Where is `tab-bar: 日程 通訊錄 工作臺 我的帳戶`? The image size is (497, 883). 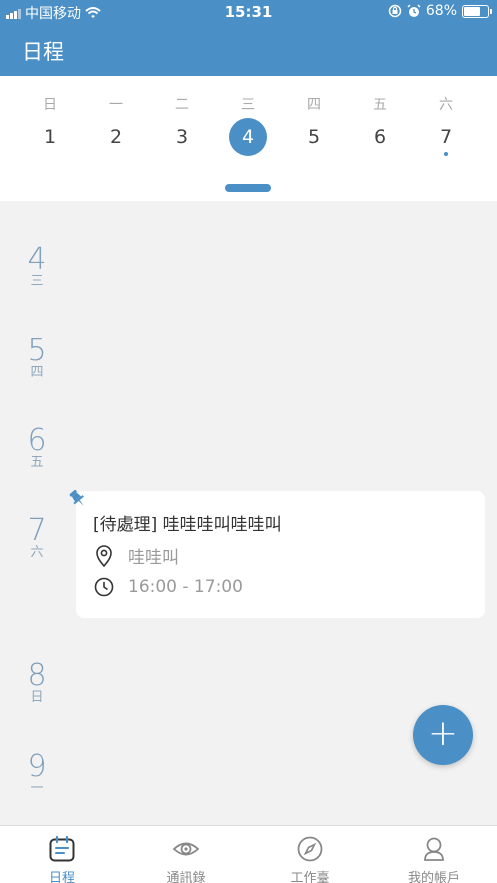
tab-bar: 日程 通訊錄 工作臺 我的帳戶 is located at coordinates (248, 854).